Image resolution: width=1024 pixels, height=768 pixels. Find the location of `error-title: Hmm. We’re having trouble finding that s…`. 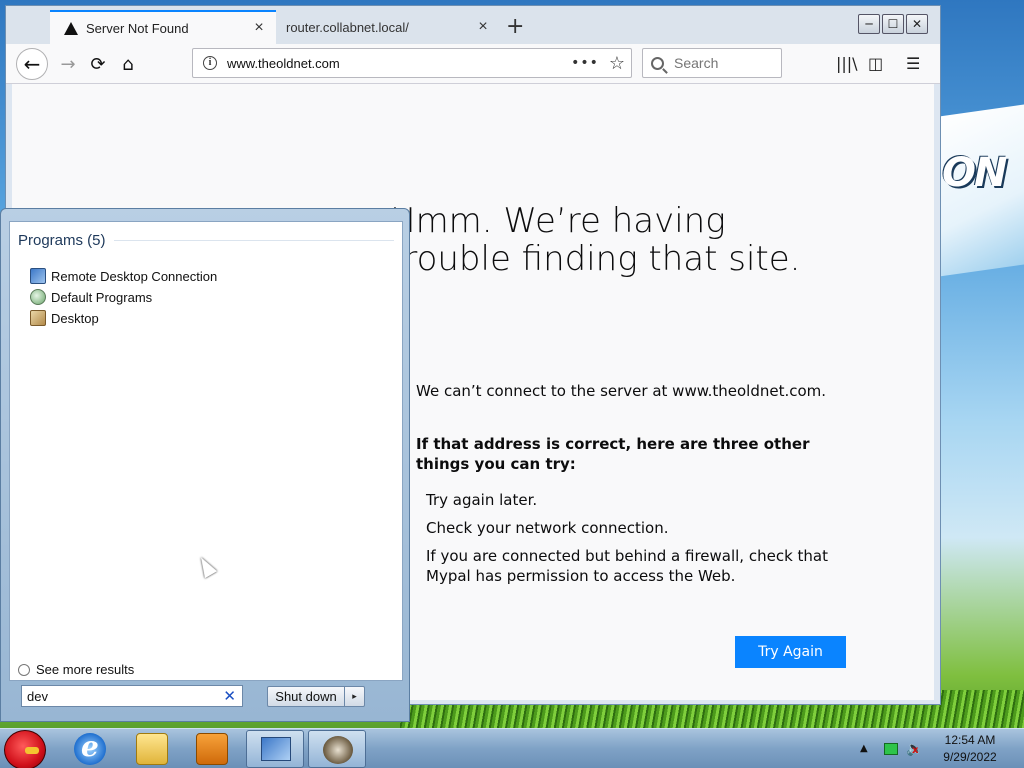

error-title: Hmm. We’re having trouble finding that s… is located at coordinates (630, 240).